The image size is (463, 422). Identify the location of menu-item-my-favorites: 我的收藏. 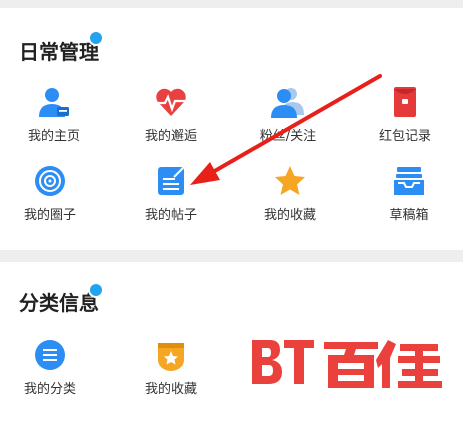
(290, 193).